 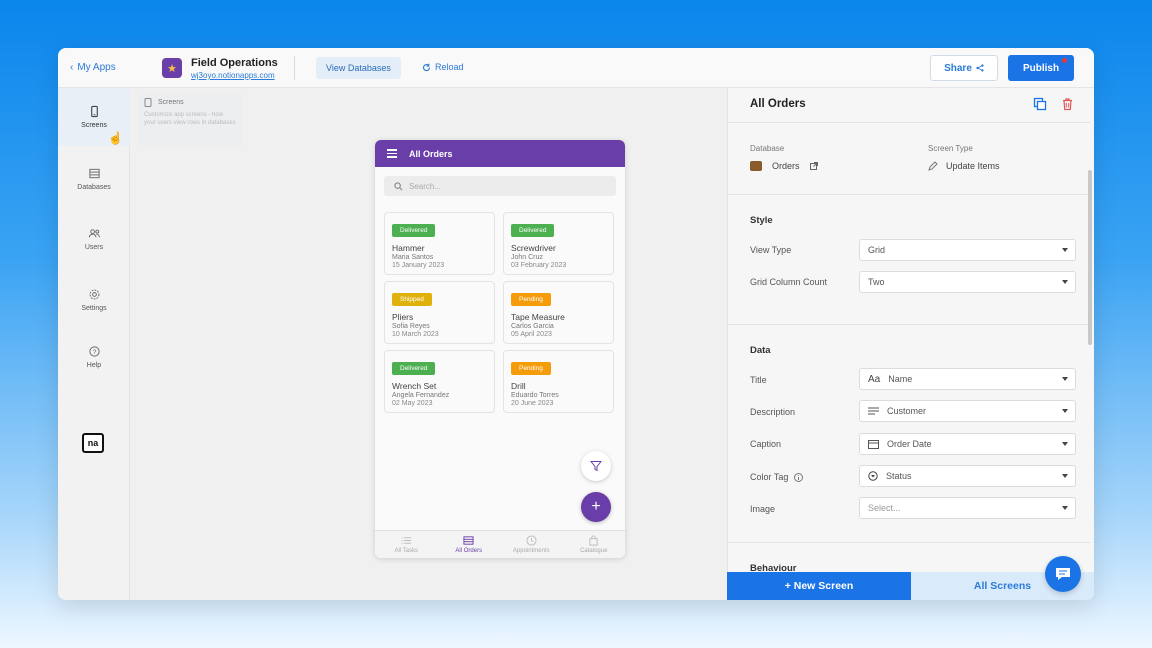 What do you see at coordinates (973, 166) in the screenshot?
I see `screen-type-name: Update Items` at bounding box center [973, 166].